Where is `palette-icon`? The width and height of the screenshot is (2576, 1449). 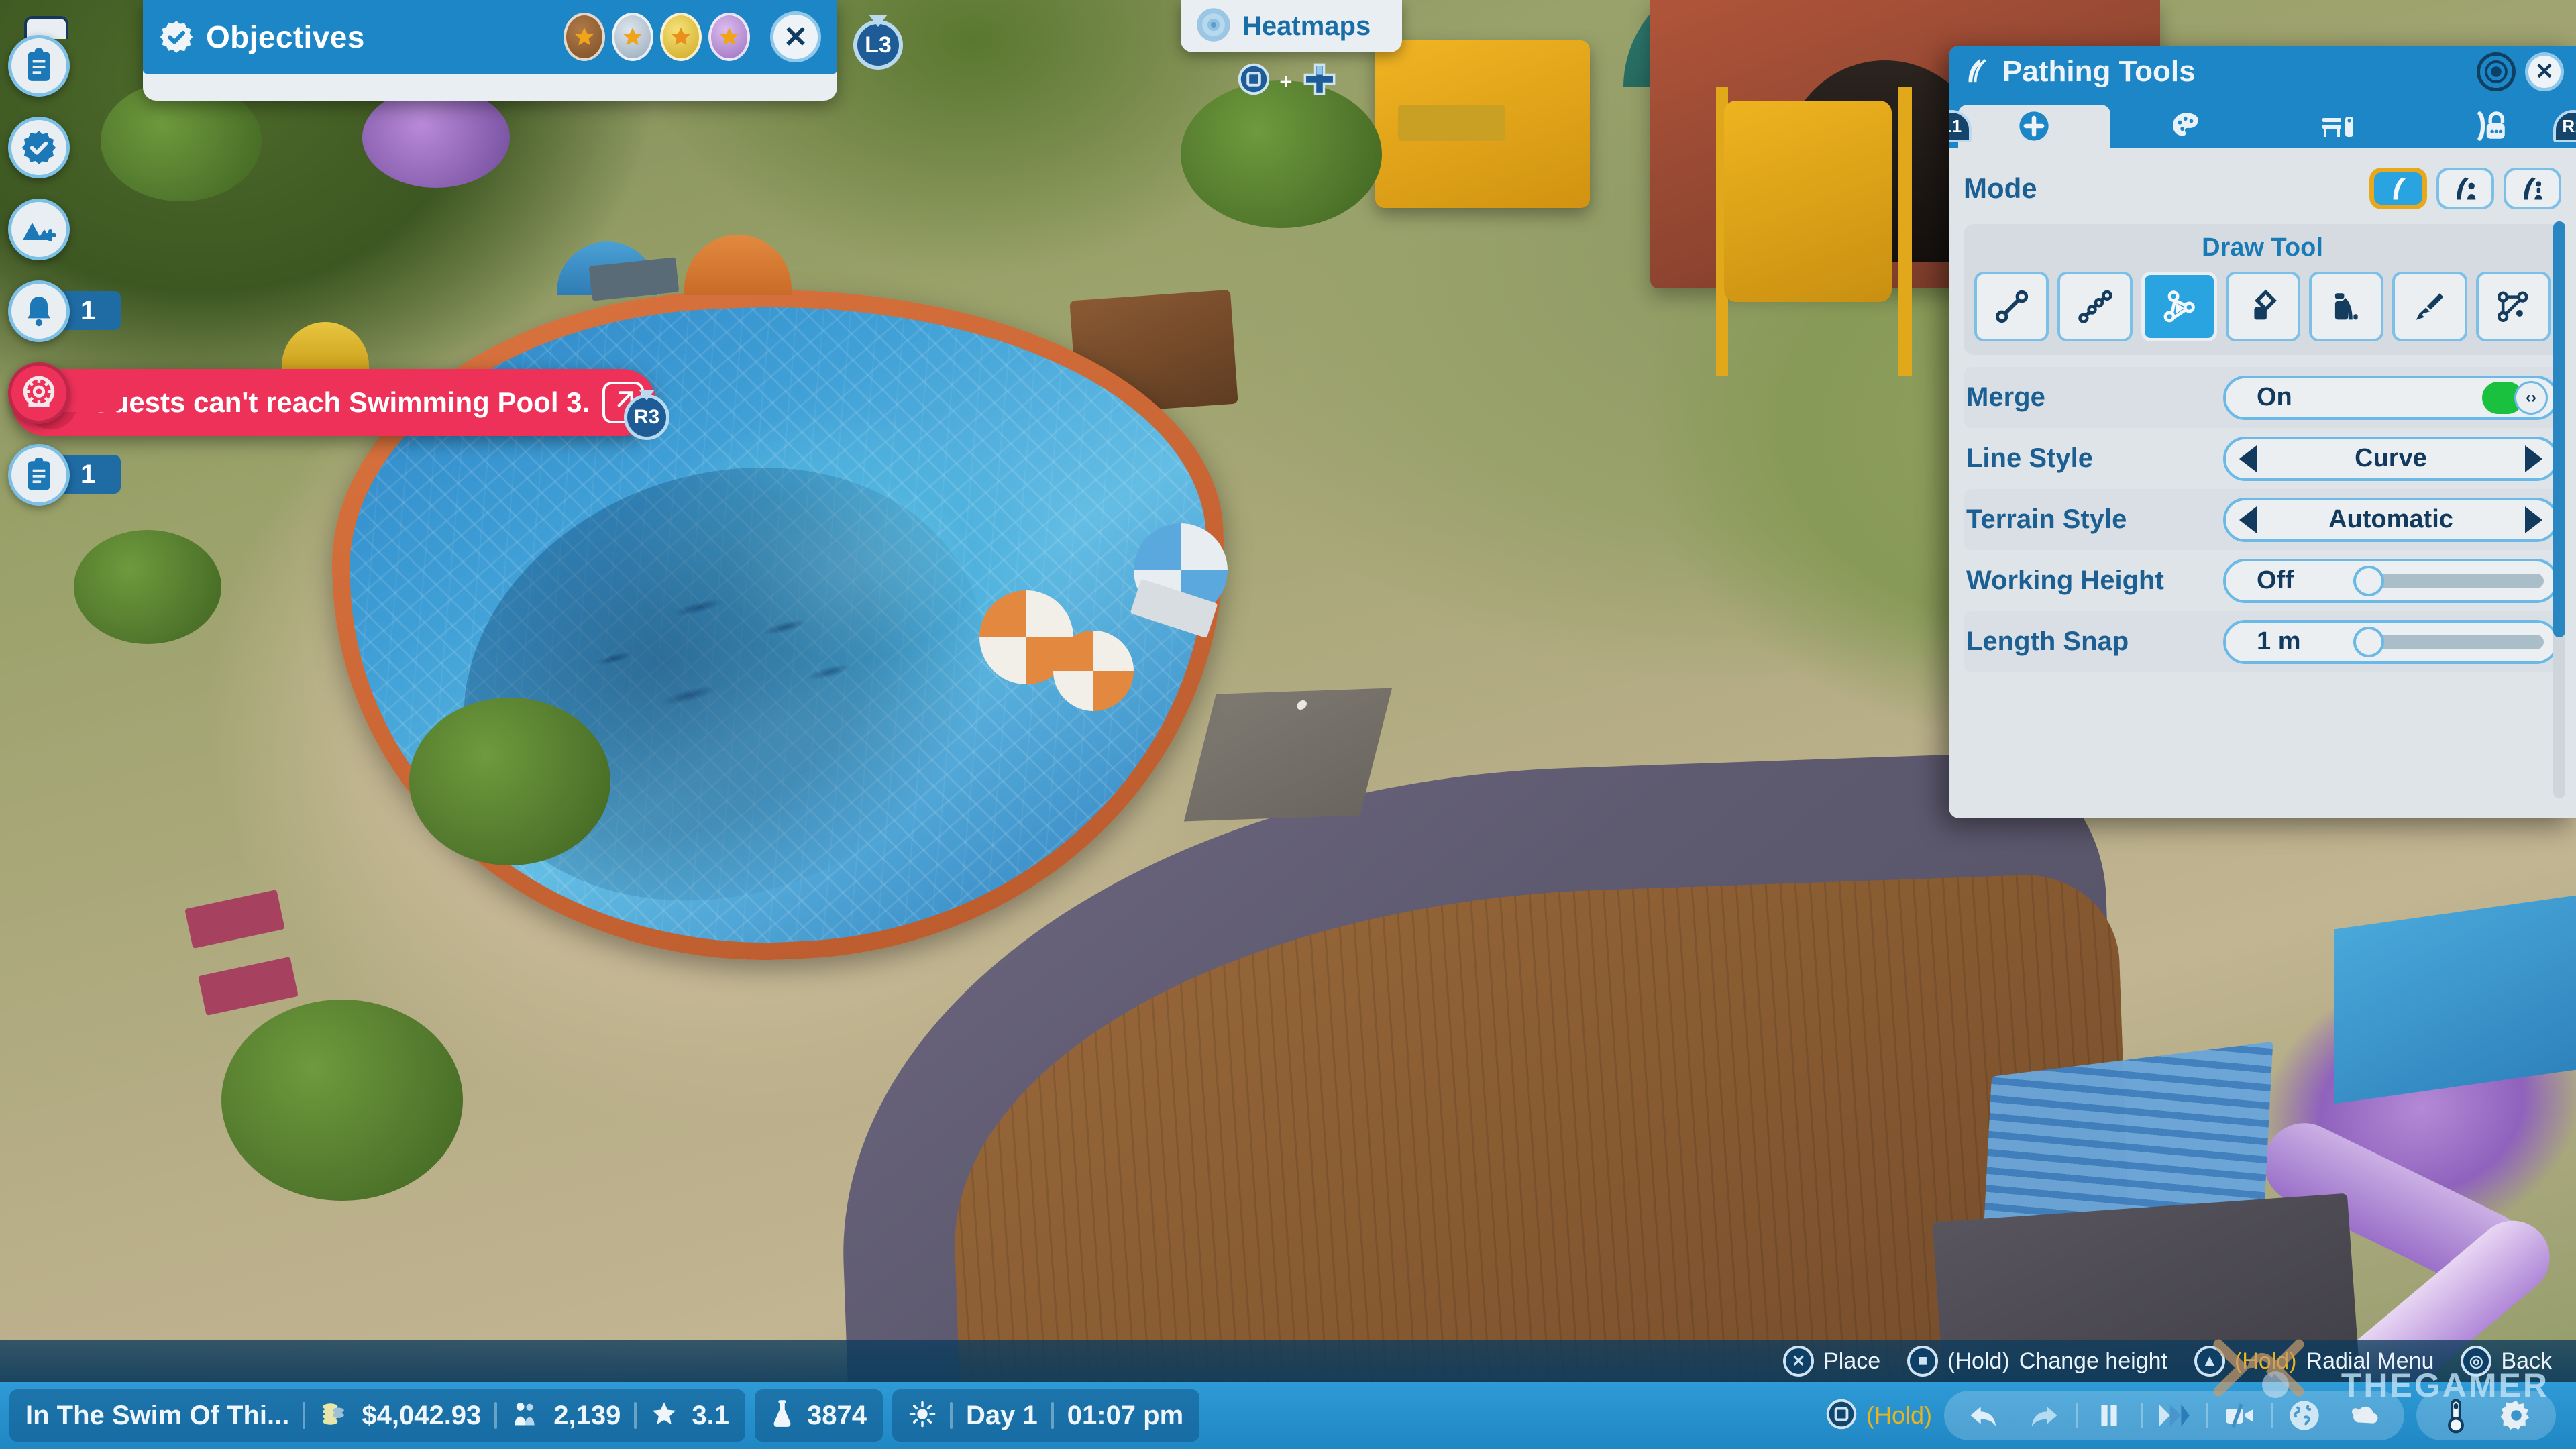 palette-icon is located at coordinates (2186, 124).